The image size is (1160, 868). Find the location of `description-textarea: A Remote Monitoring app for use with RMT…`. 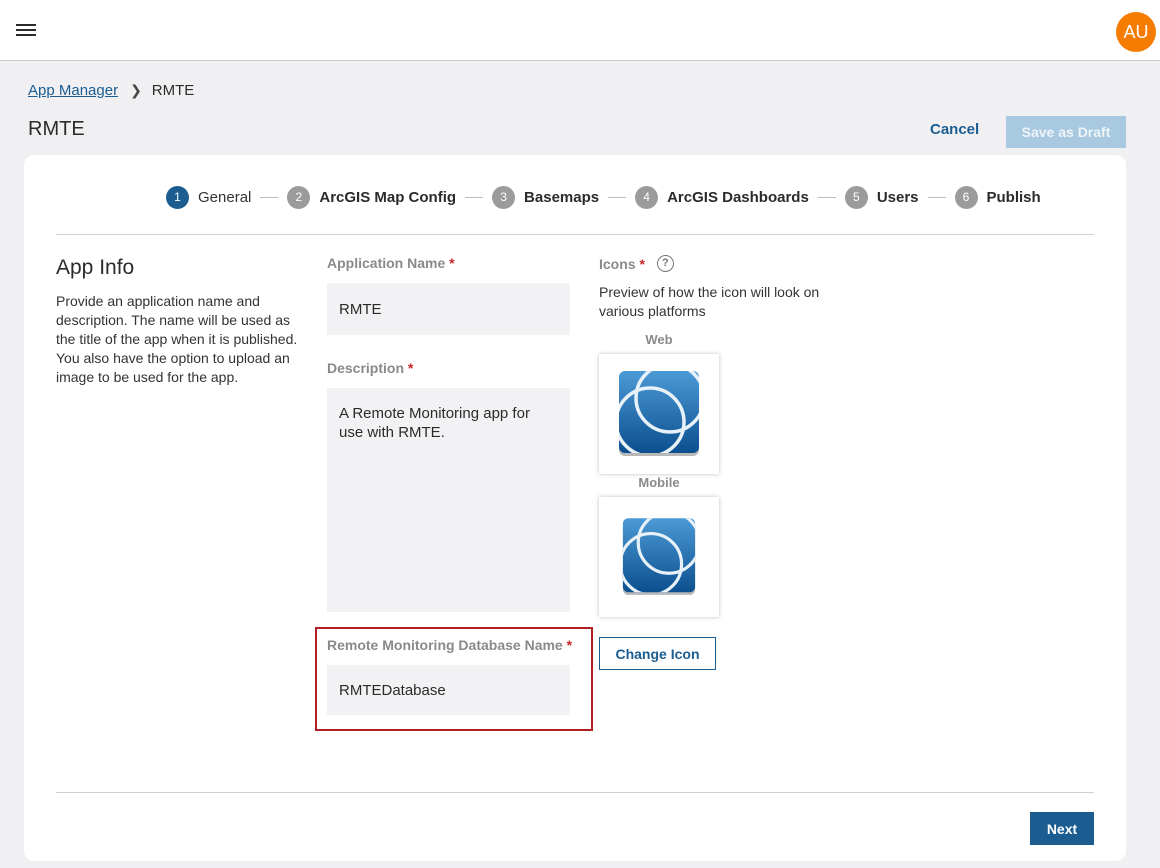

description-textarea: A Remote Monitoring app for use with RMT… is located at coordinates (448, 500).